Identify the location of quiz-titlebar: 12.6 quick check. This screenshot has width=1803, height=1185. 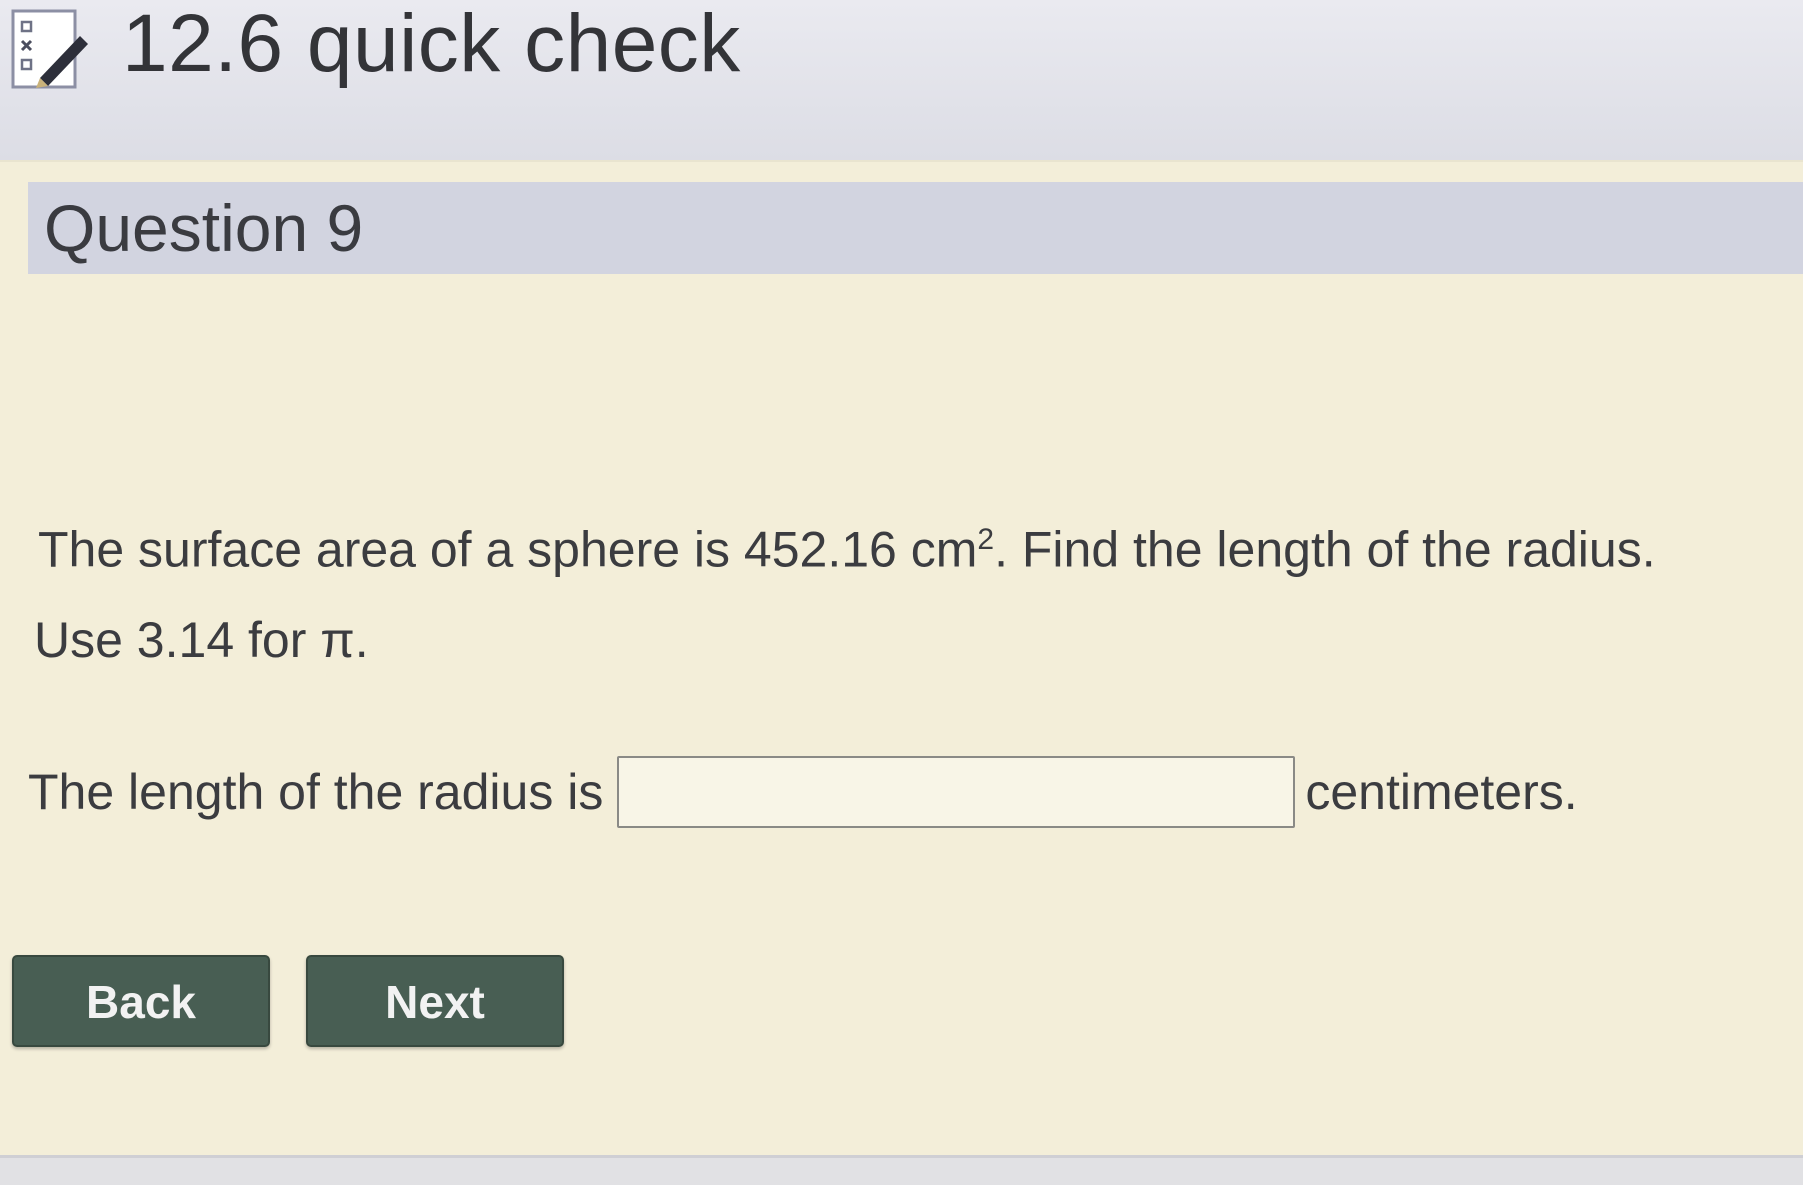
(901, 80).